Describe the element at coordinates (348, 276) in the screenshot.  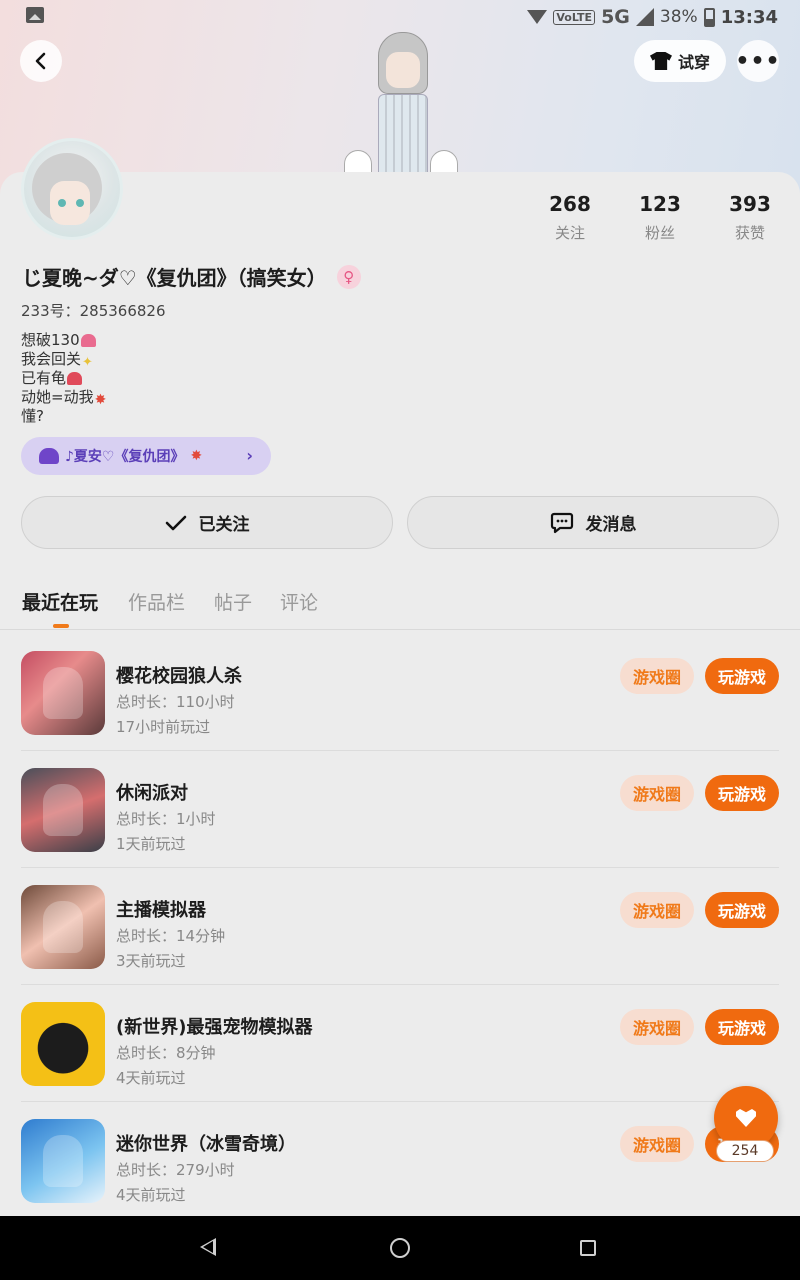
I see `female-icon: ♀` at that location.